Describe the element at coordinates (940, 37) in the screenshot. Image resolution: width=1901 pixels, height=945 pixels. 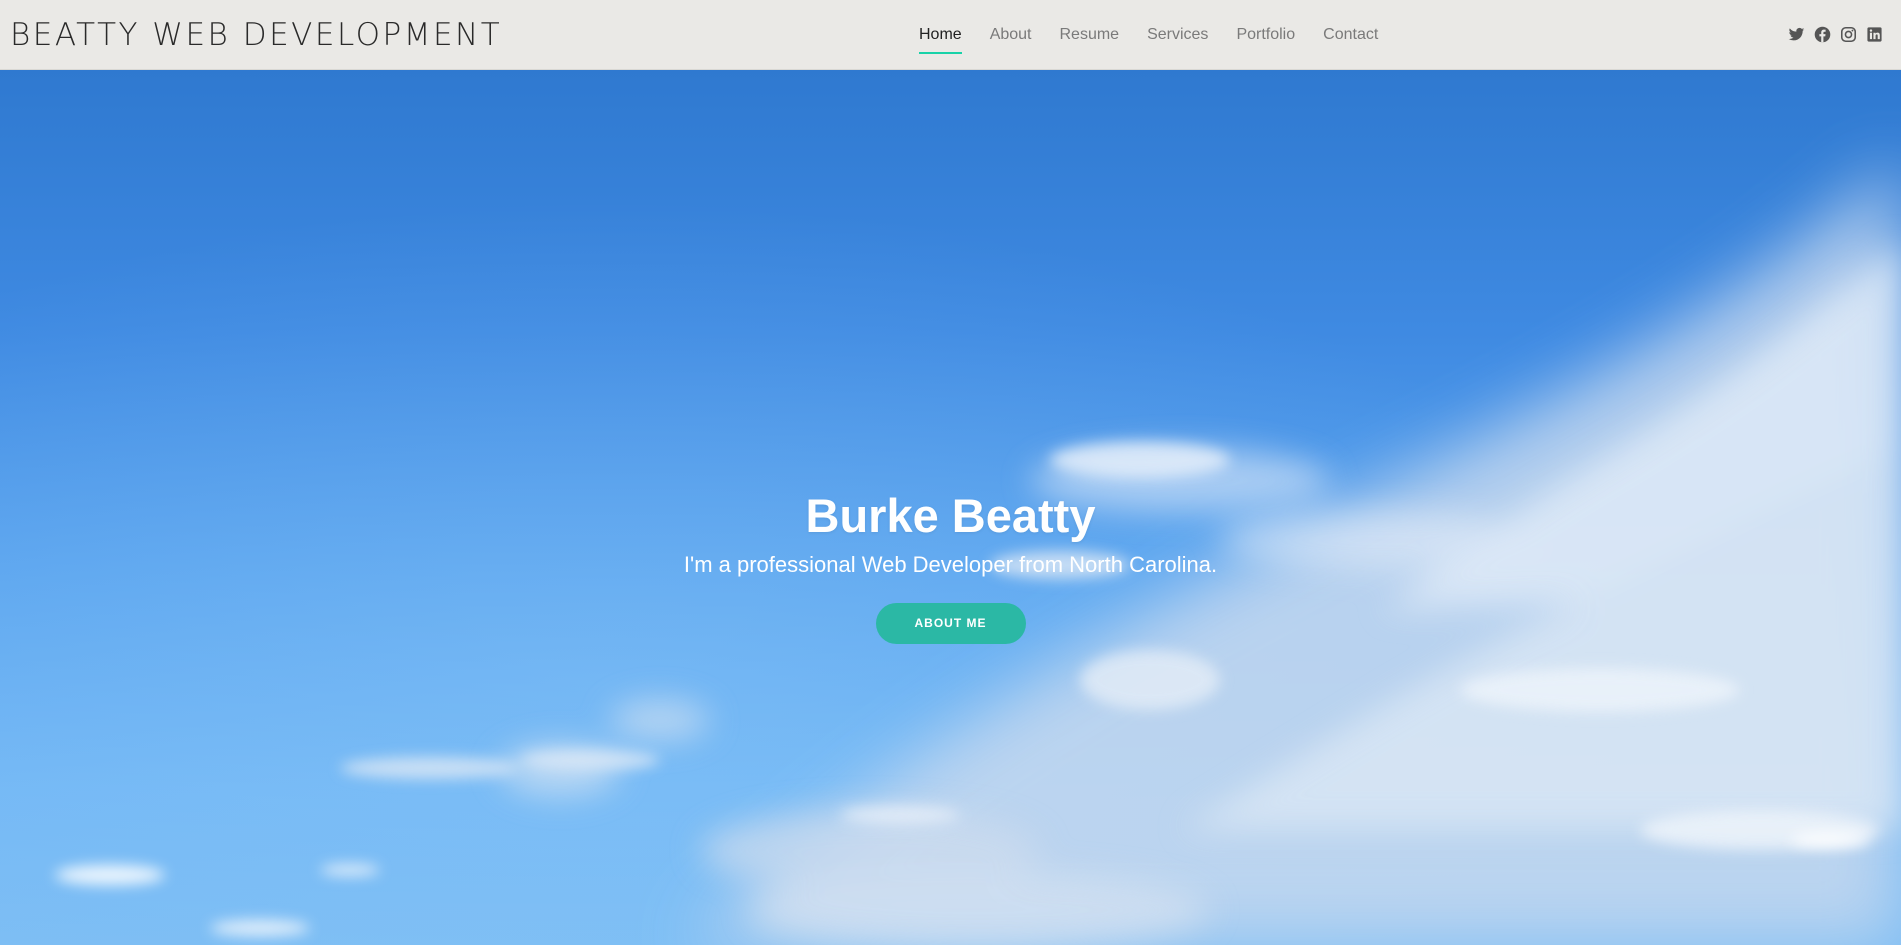
I see `nav-item-home: Home` at that location.